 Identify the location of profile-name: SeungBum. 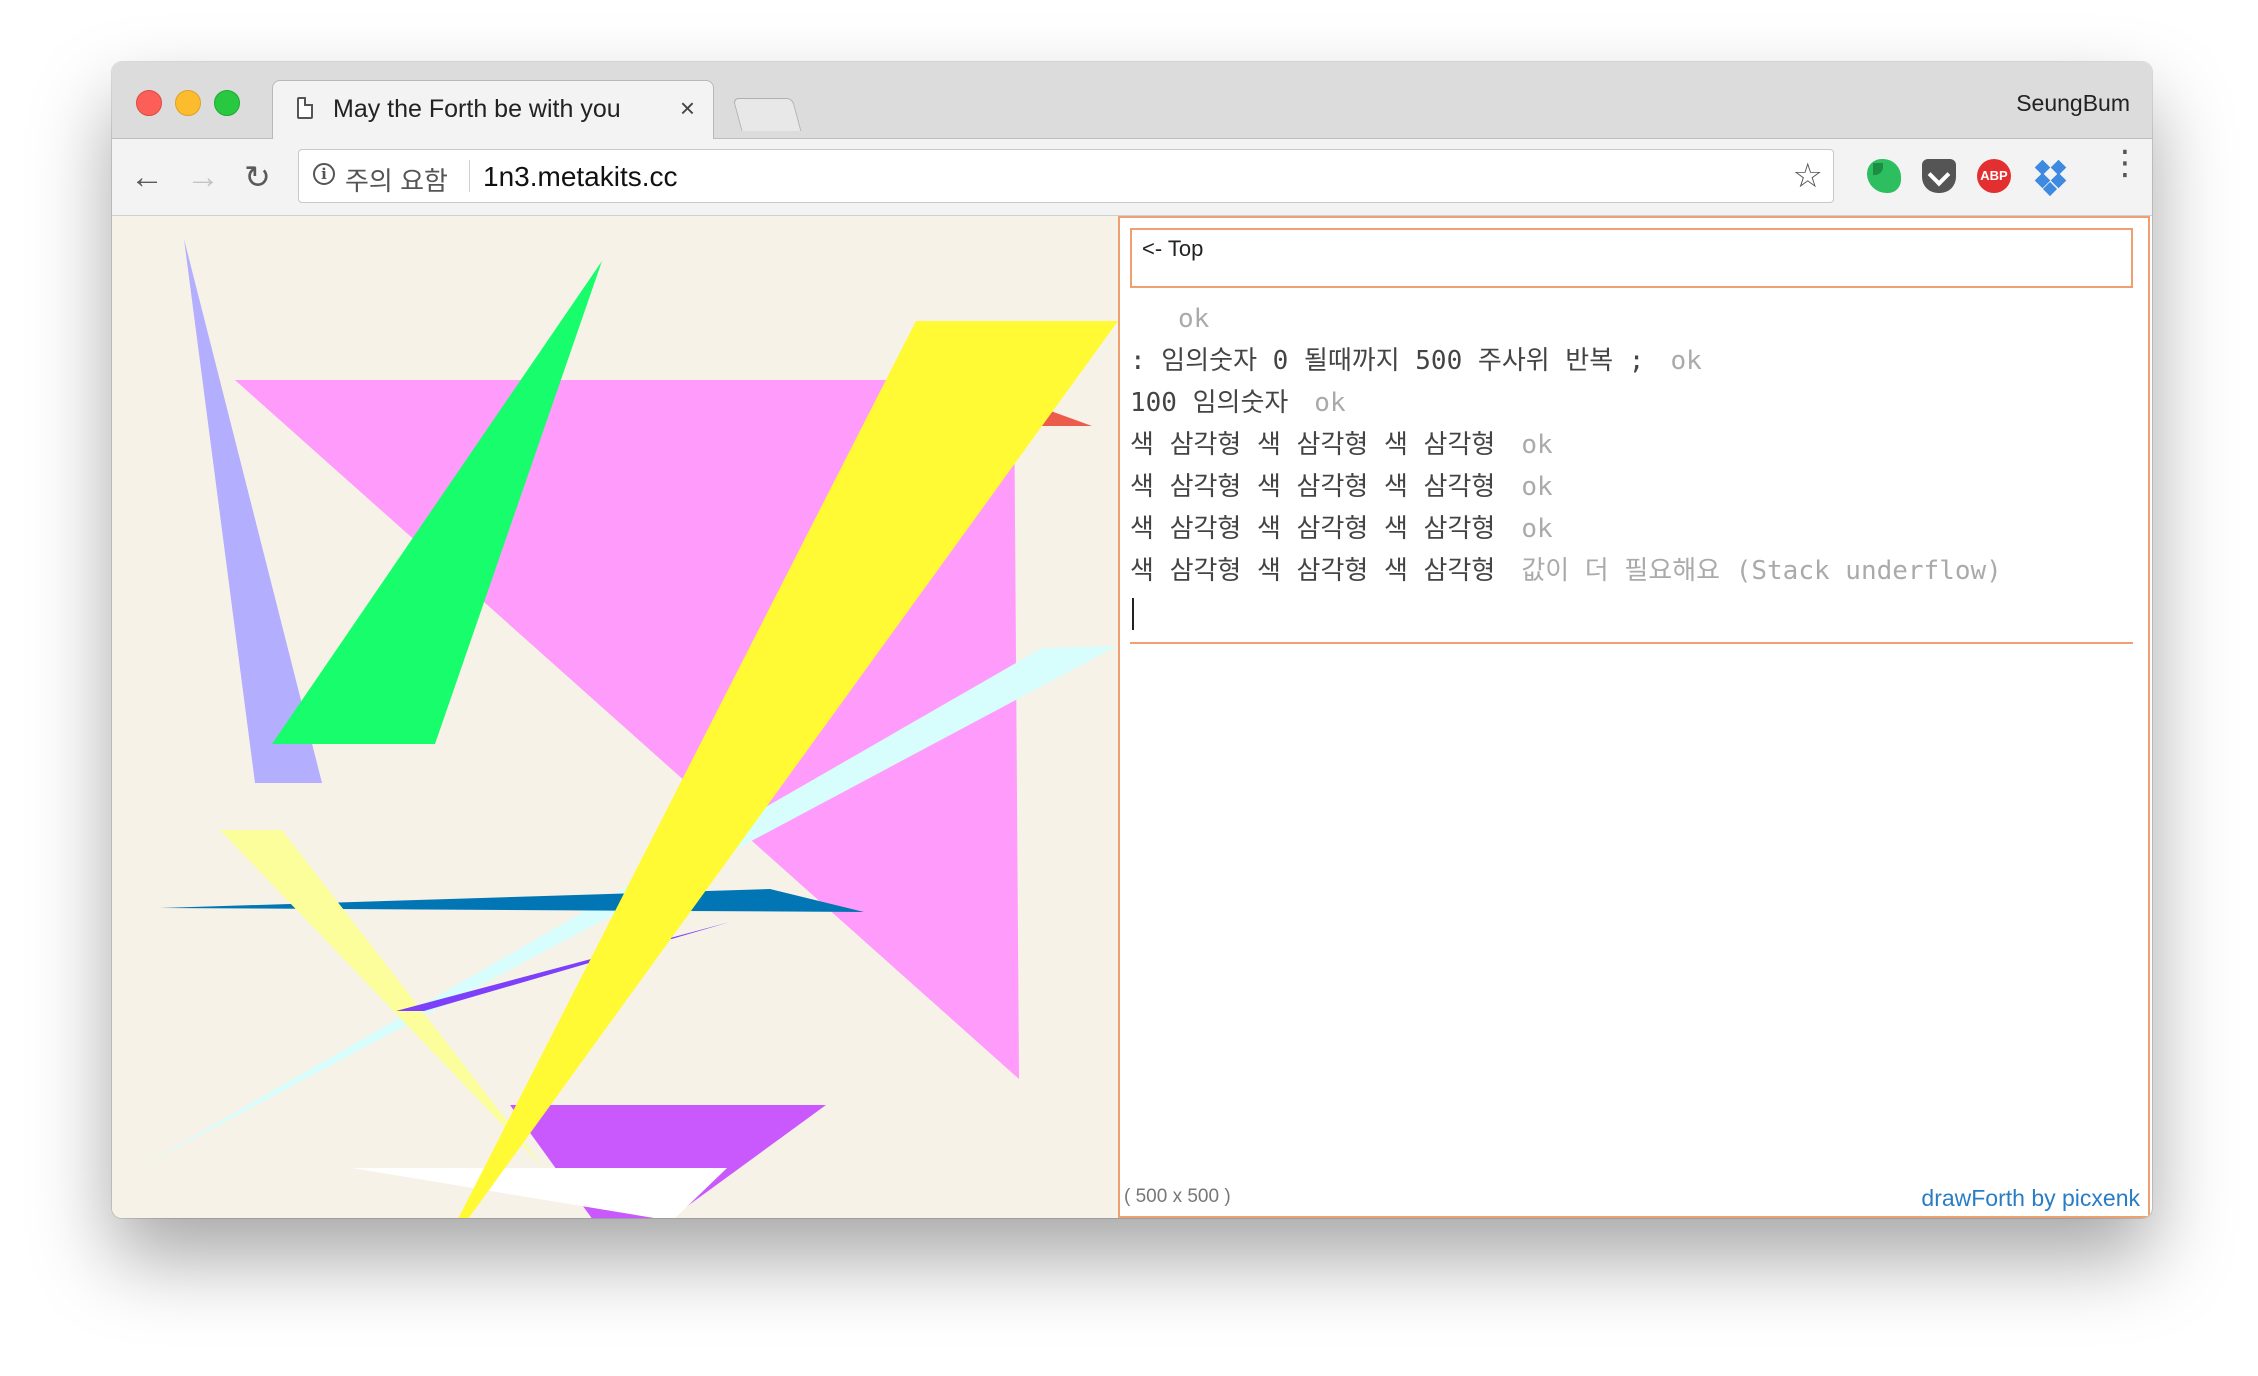
(2073, 103).